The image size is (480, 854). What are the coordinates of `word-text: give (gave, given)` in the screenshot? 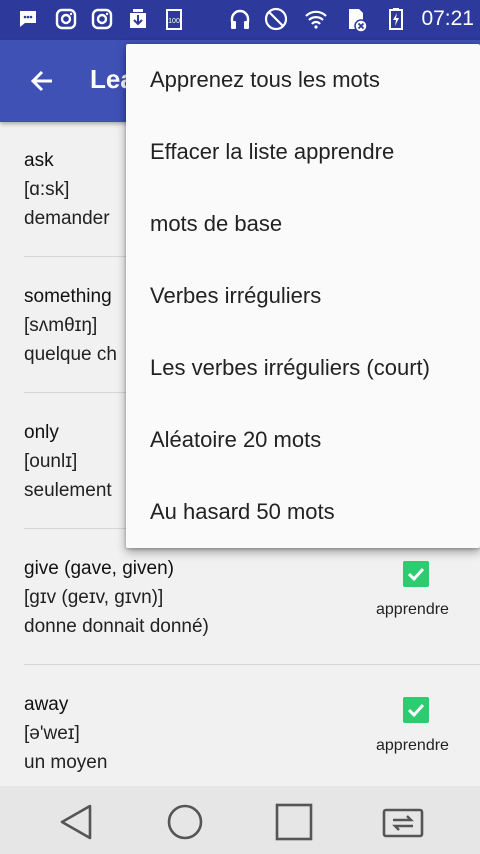 It's located at (99, 568).